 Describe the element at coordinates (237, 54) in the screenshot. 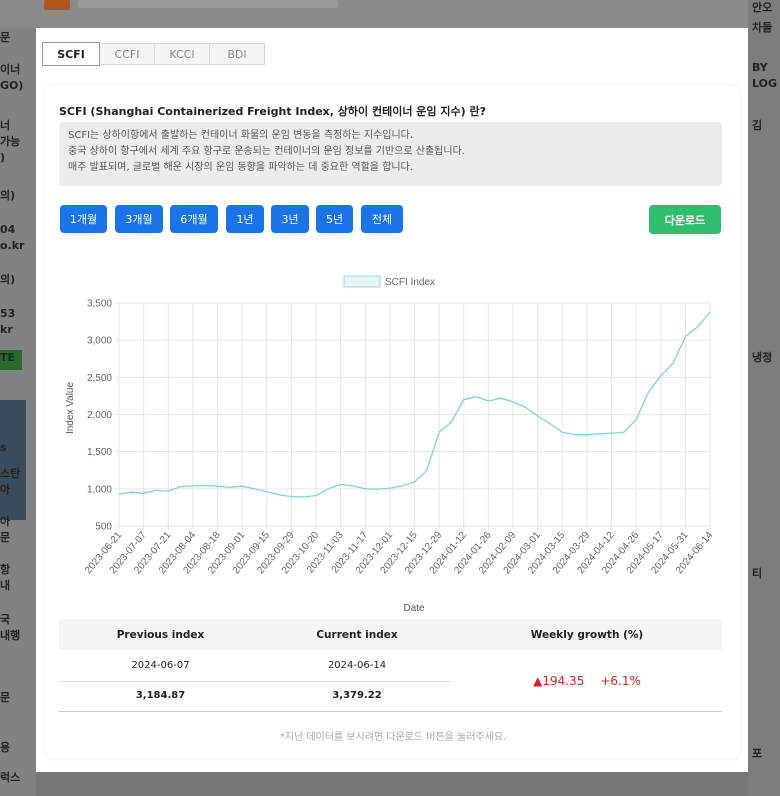

I see `tab-bdi: BDI` at that location.